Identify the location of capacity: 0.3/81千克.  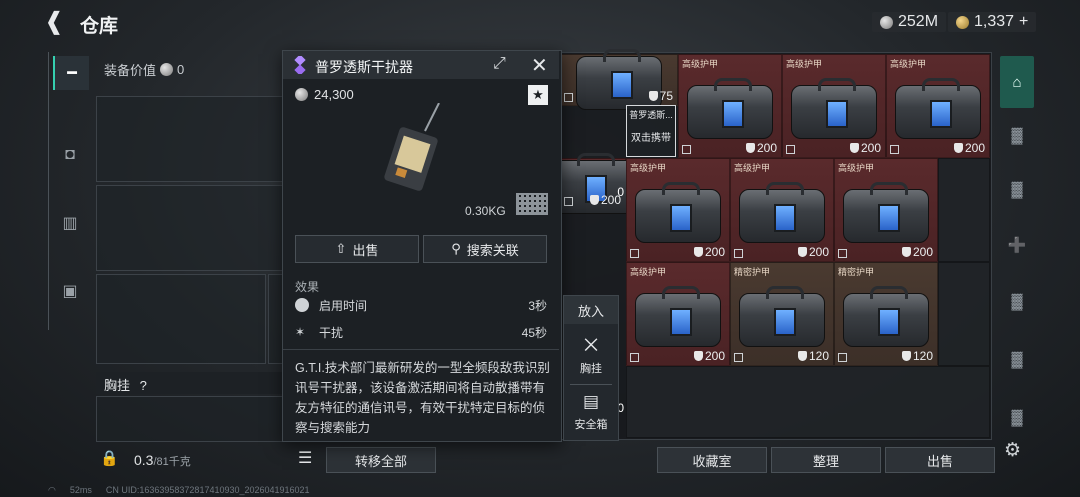
(162, 460).